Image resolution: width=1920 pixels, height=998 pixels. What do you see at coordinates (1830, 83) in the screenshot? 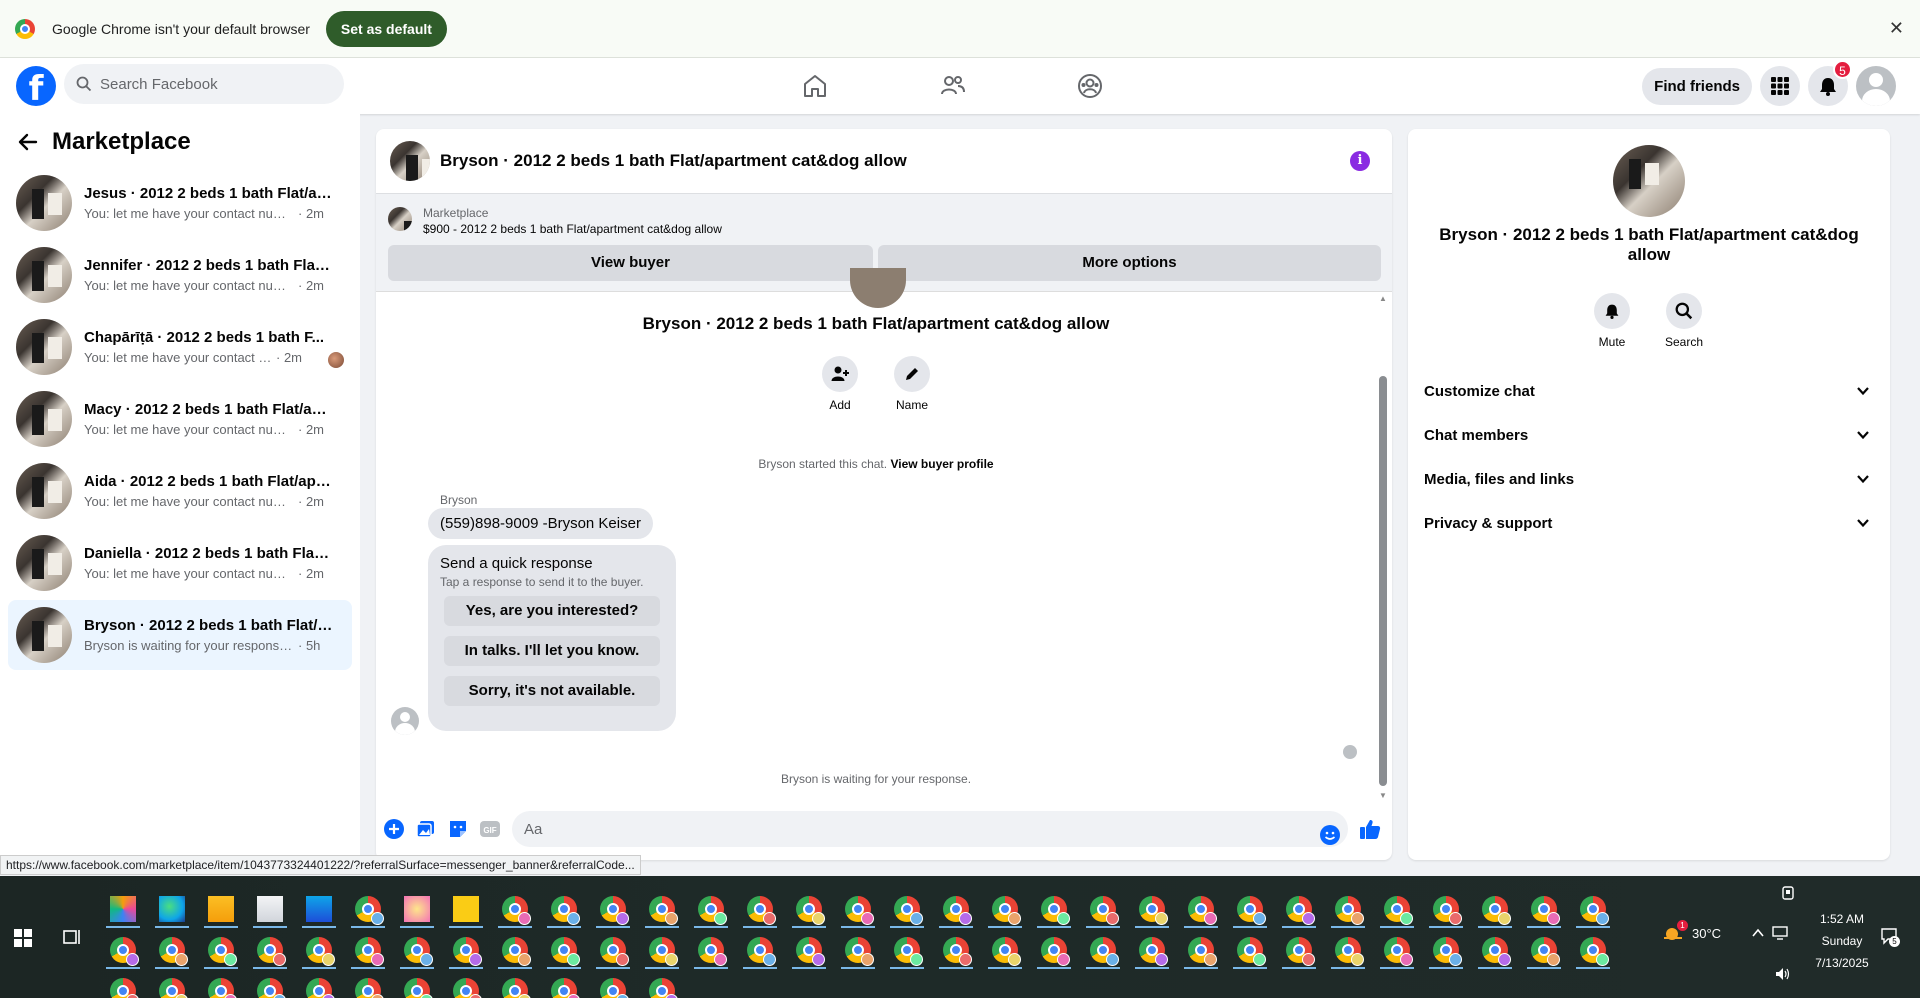
I see `notifications-button: 5` at bounding box center [1830, 83].